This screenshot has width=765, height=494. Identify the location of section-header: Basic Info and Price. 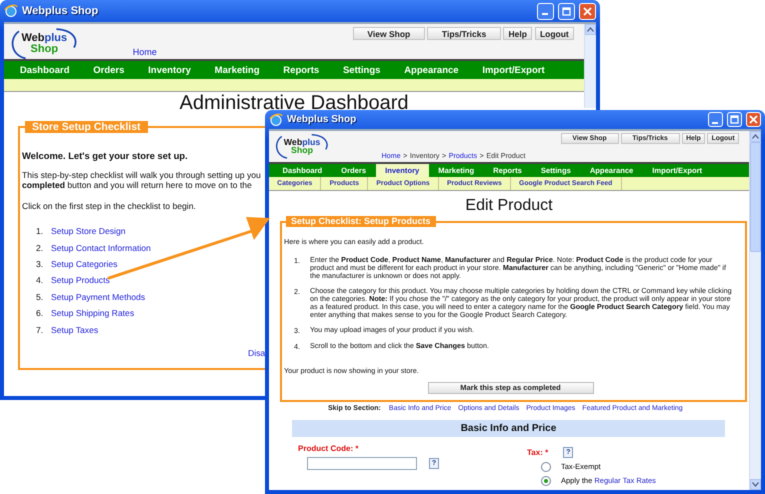
(508, 428).